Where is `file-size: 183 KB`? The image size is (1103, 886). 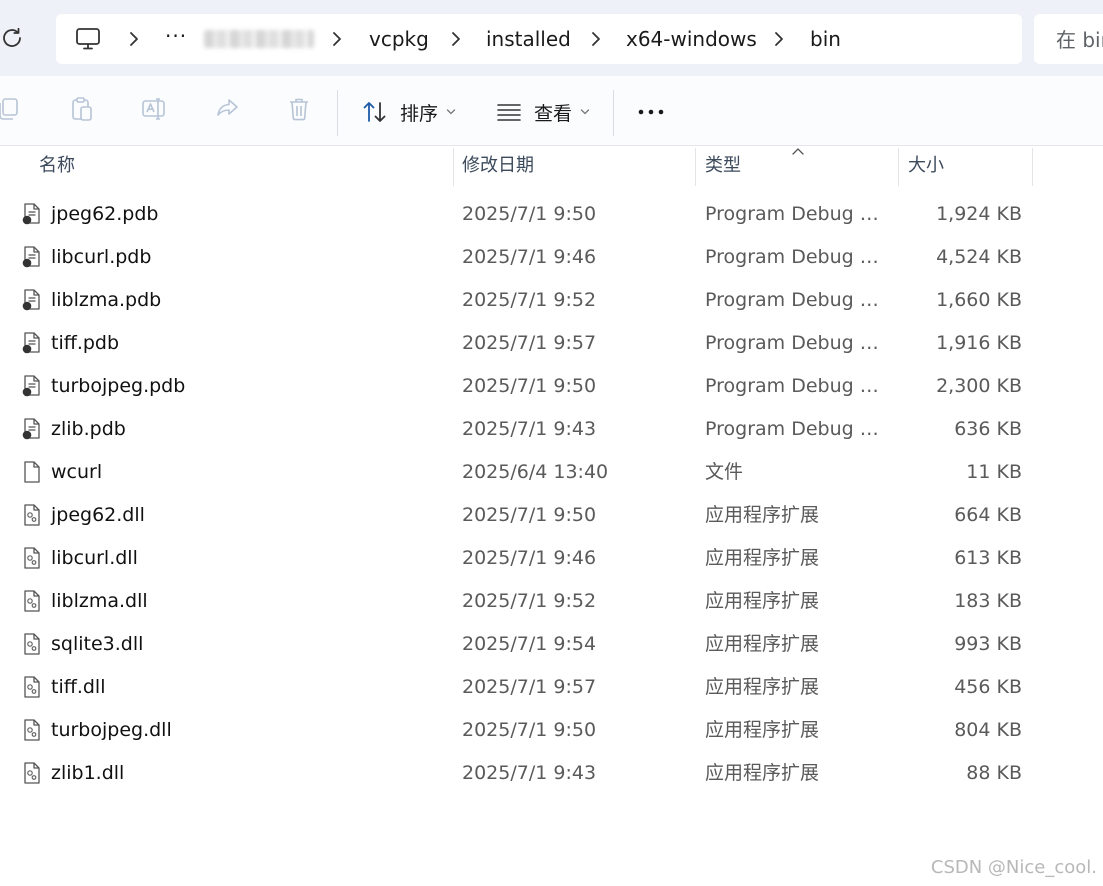
file-size: 183 KB is located at coordinates (988, 601).